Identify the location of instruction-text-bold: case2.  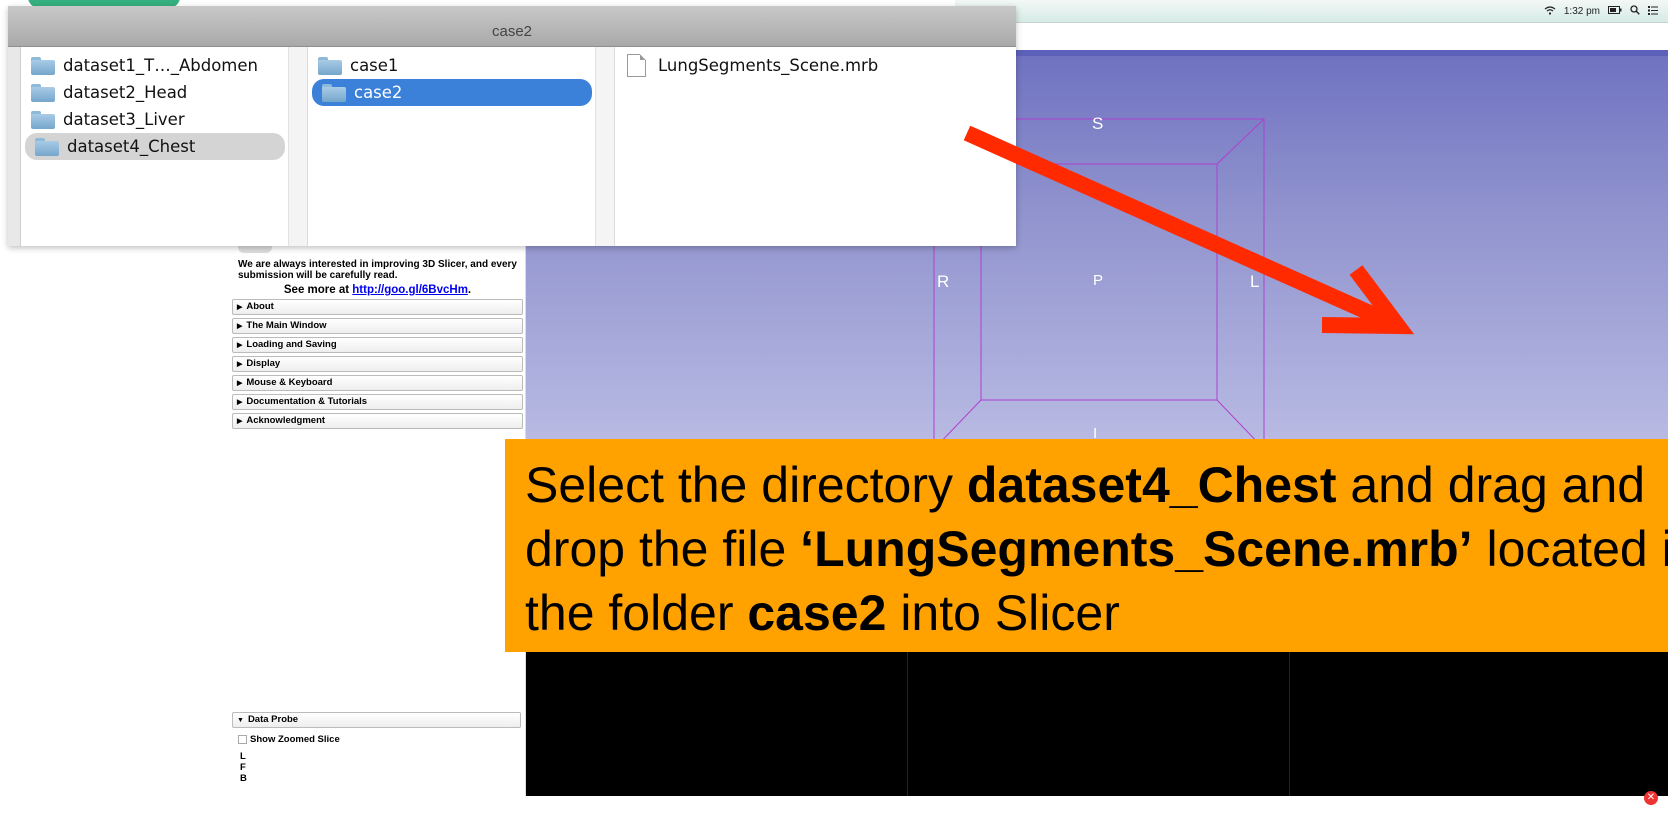
(817, 613).